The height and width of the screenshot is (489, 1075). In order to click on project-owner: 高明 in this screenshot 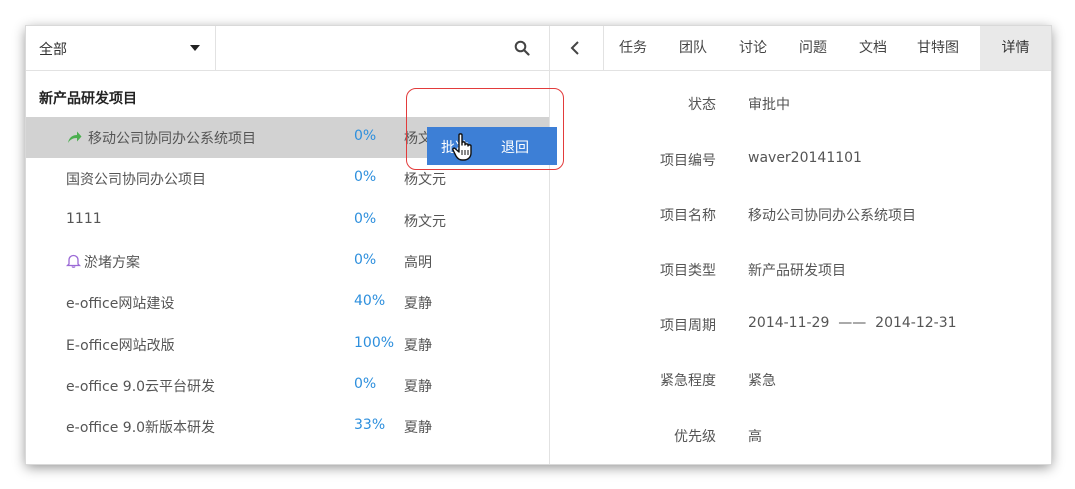, I will do `click(418, 263)`.